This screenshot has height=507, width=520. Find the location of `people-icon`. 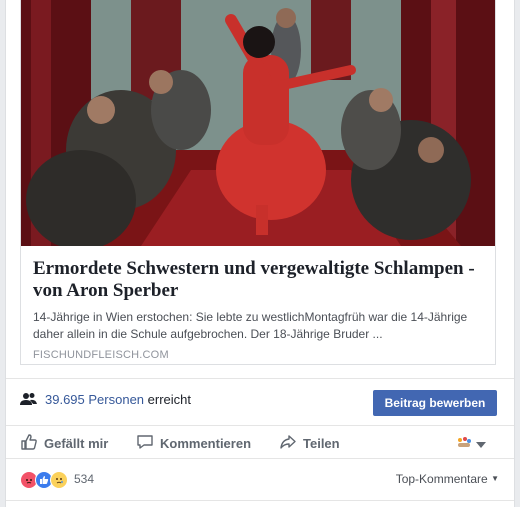

people-icon is located at coordinates (29, 401).